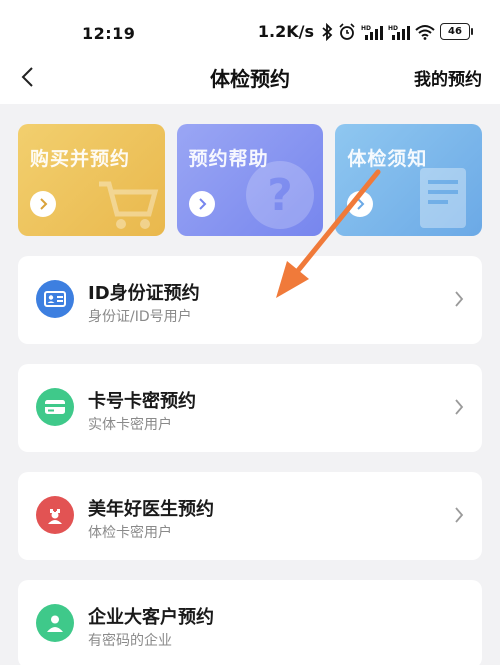 The image size is (500, 665). I want to click on cart-icon, so click(128, 205).